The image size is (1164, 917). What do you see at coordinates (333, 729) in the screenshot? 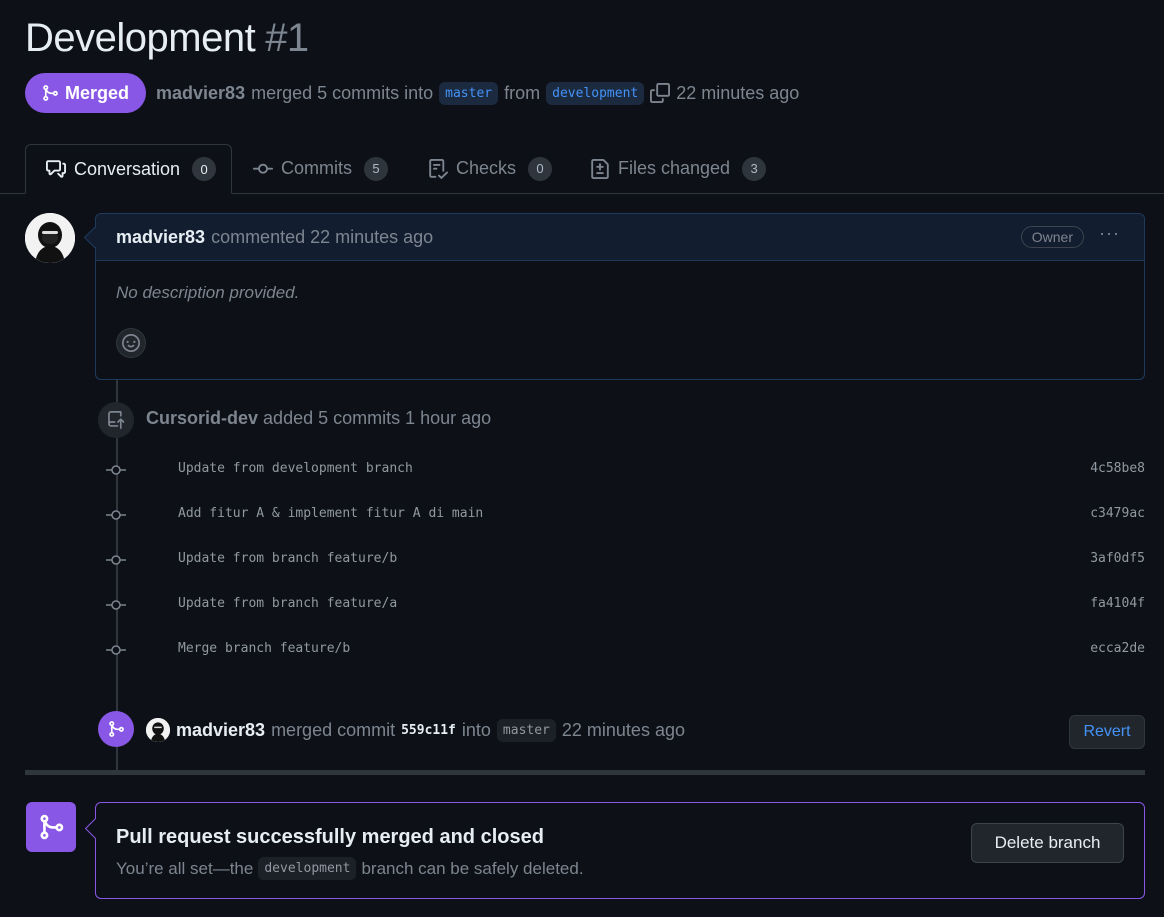
I see `merge-desc: merged commit` at bounding box center [333, 729].